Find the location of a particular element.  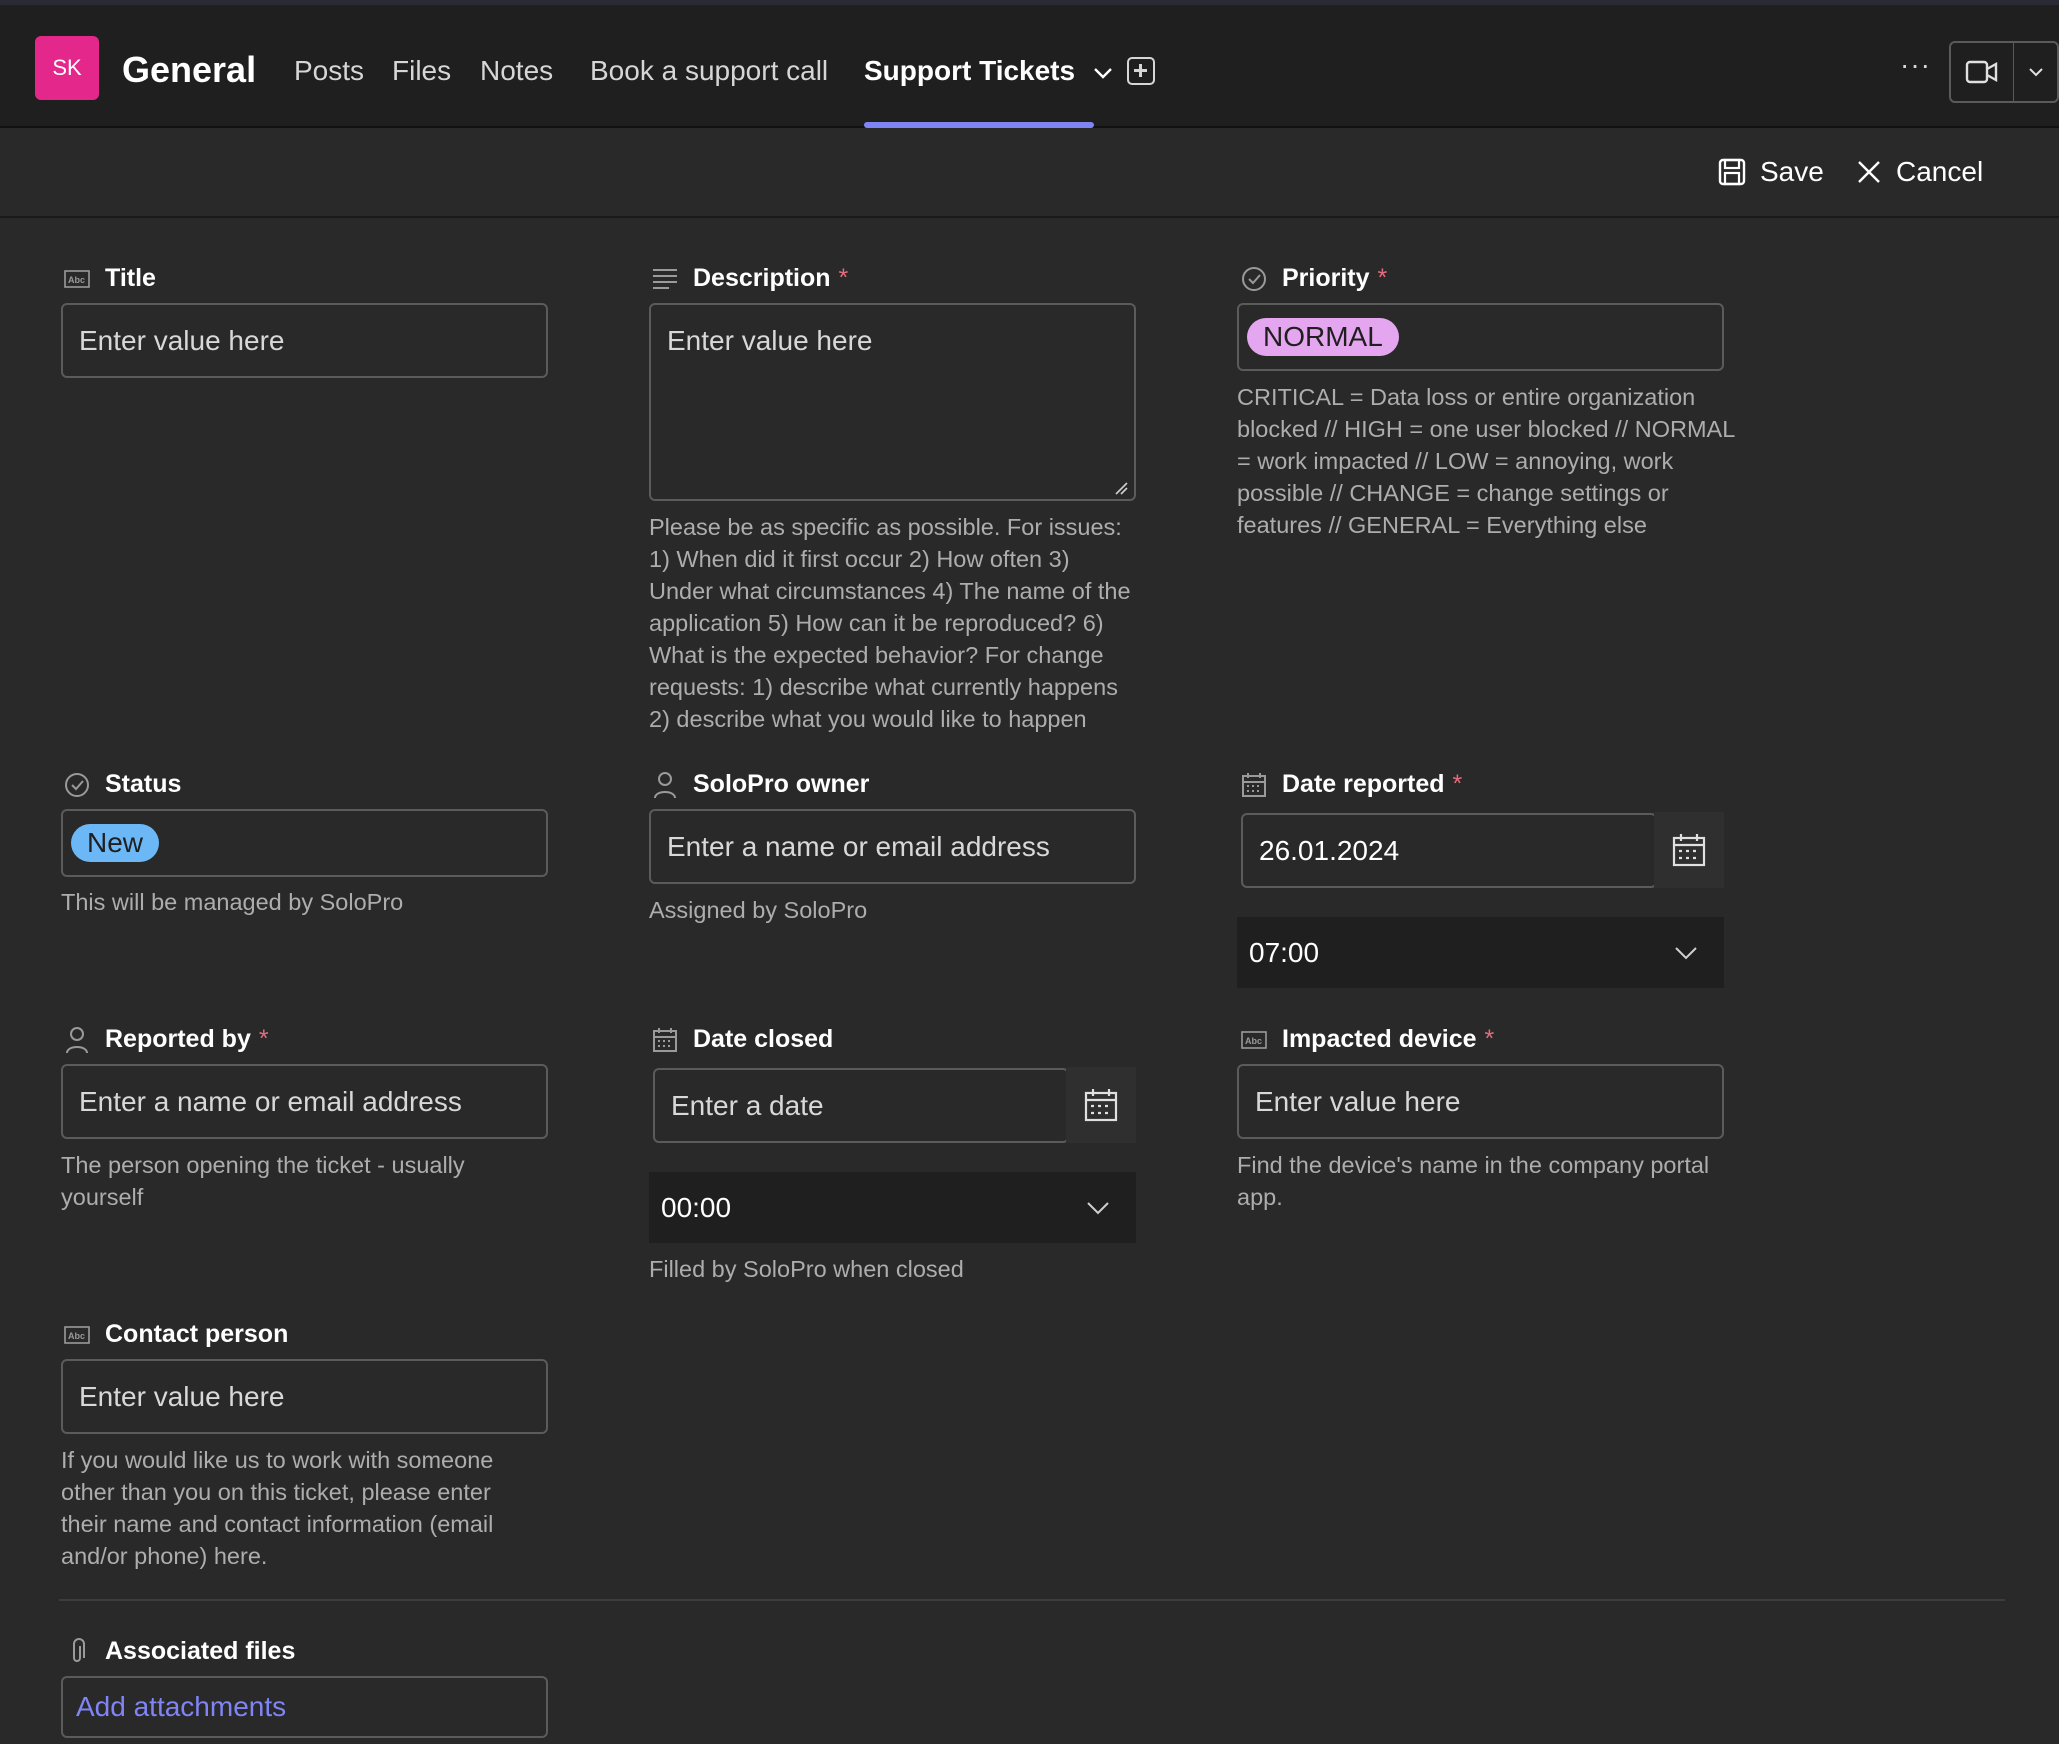

date-reported-calendar-button is located at coordinates (1689, 850).